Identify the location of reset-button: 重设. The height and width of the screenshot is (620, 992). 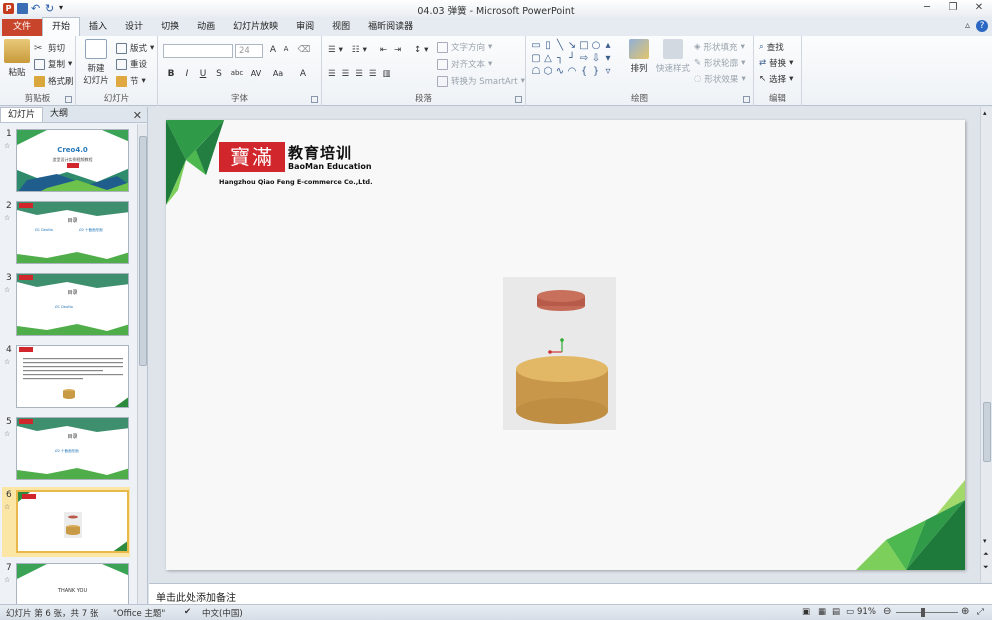
(131, 64).